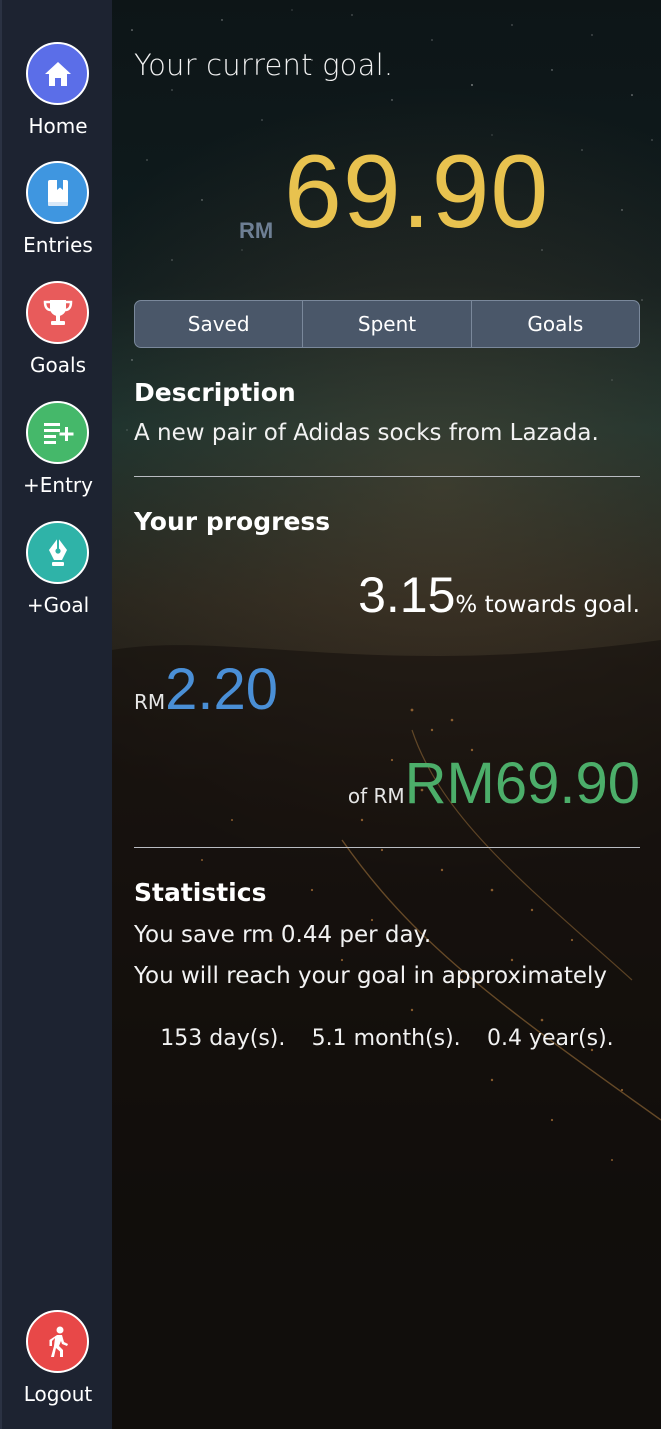  What do you see at coordinates (57, 73) in the screenshot?
I see `home-icon` at bounding box center [57, 73].